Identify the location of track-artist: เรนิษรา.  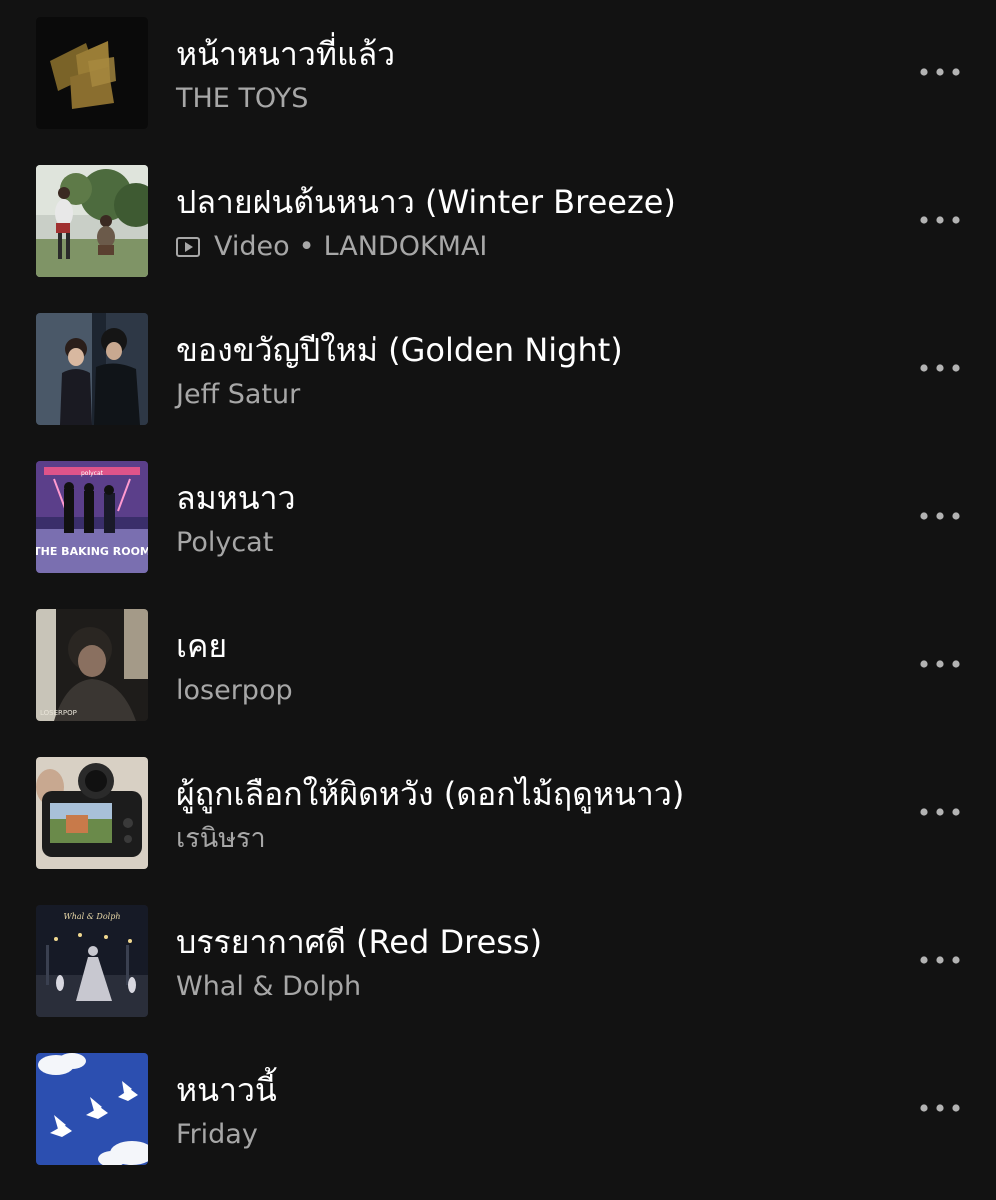
(221, 839).